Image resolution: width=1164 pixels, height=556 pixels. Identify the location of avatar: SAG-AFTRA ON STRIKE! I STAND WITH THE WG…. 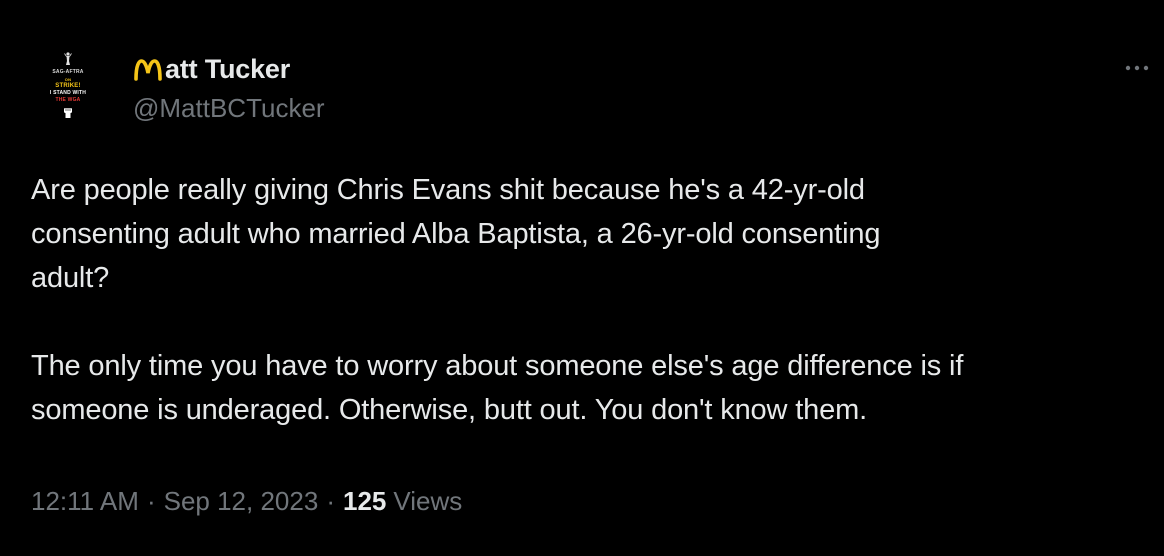
(68, 85).